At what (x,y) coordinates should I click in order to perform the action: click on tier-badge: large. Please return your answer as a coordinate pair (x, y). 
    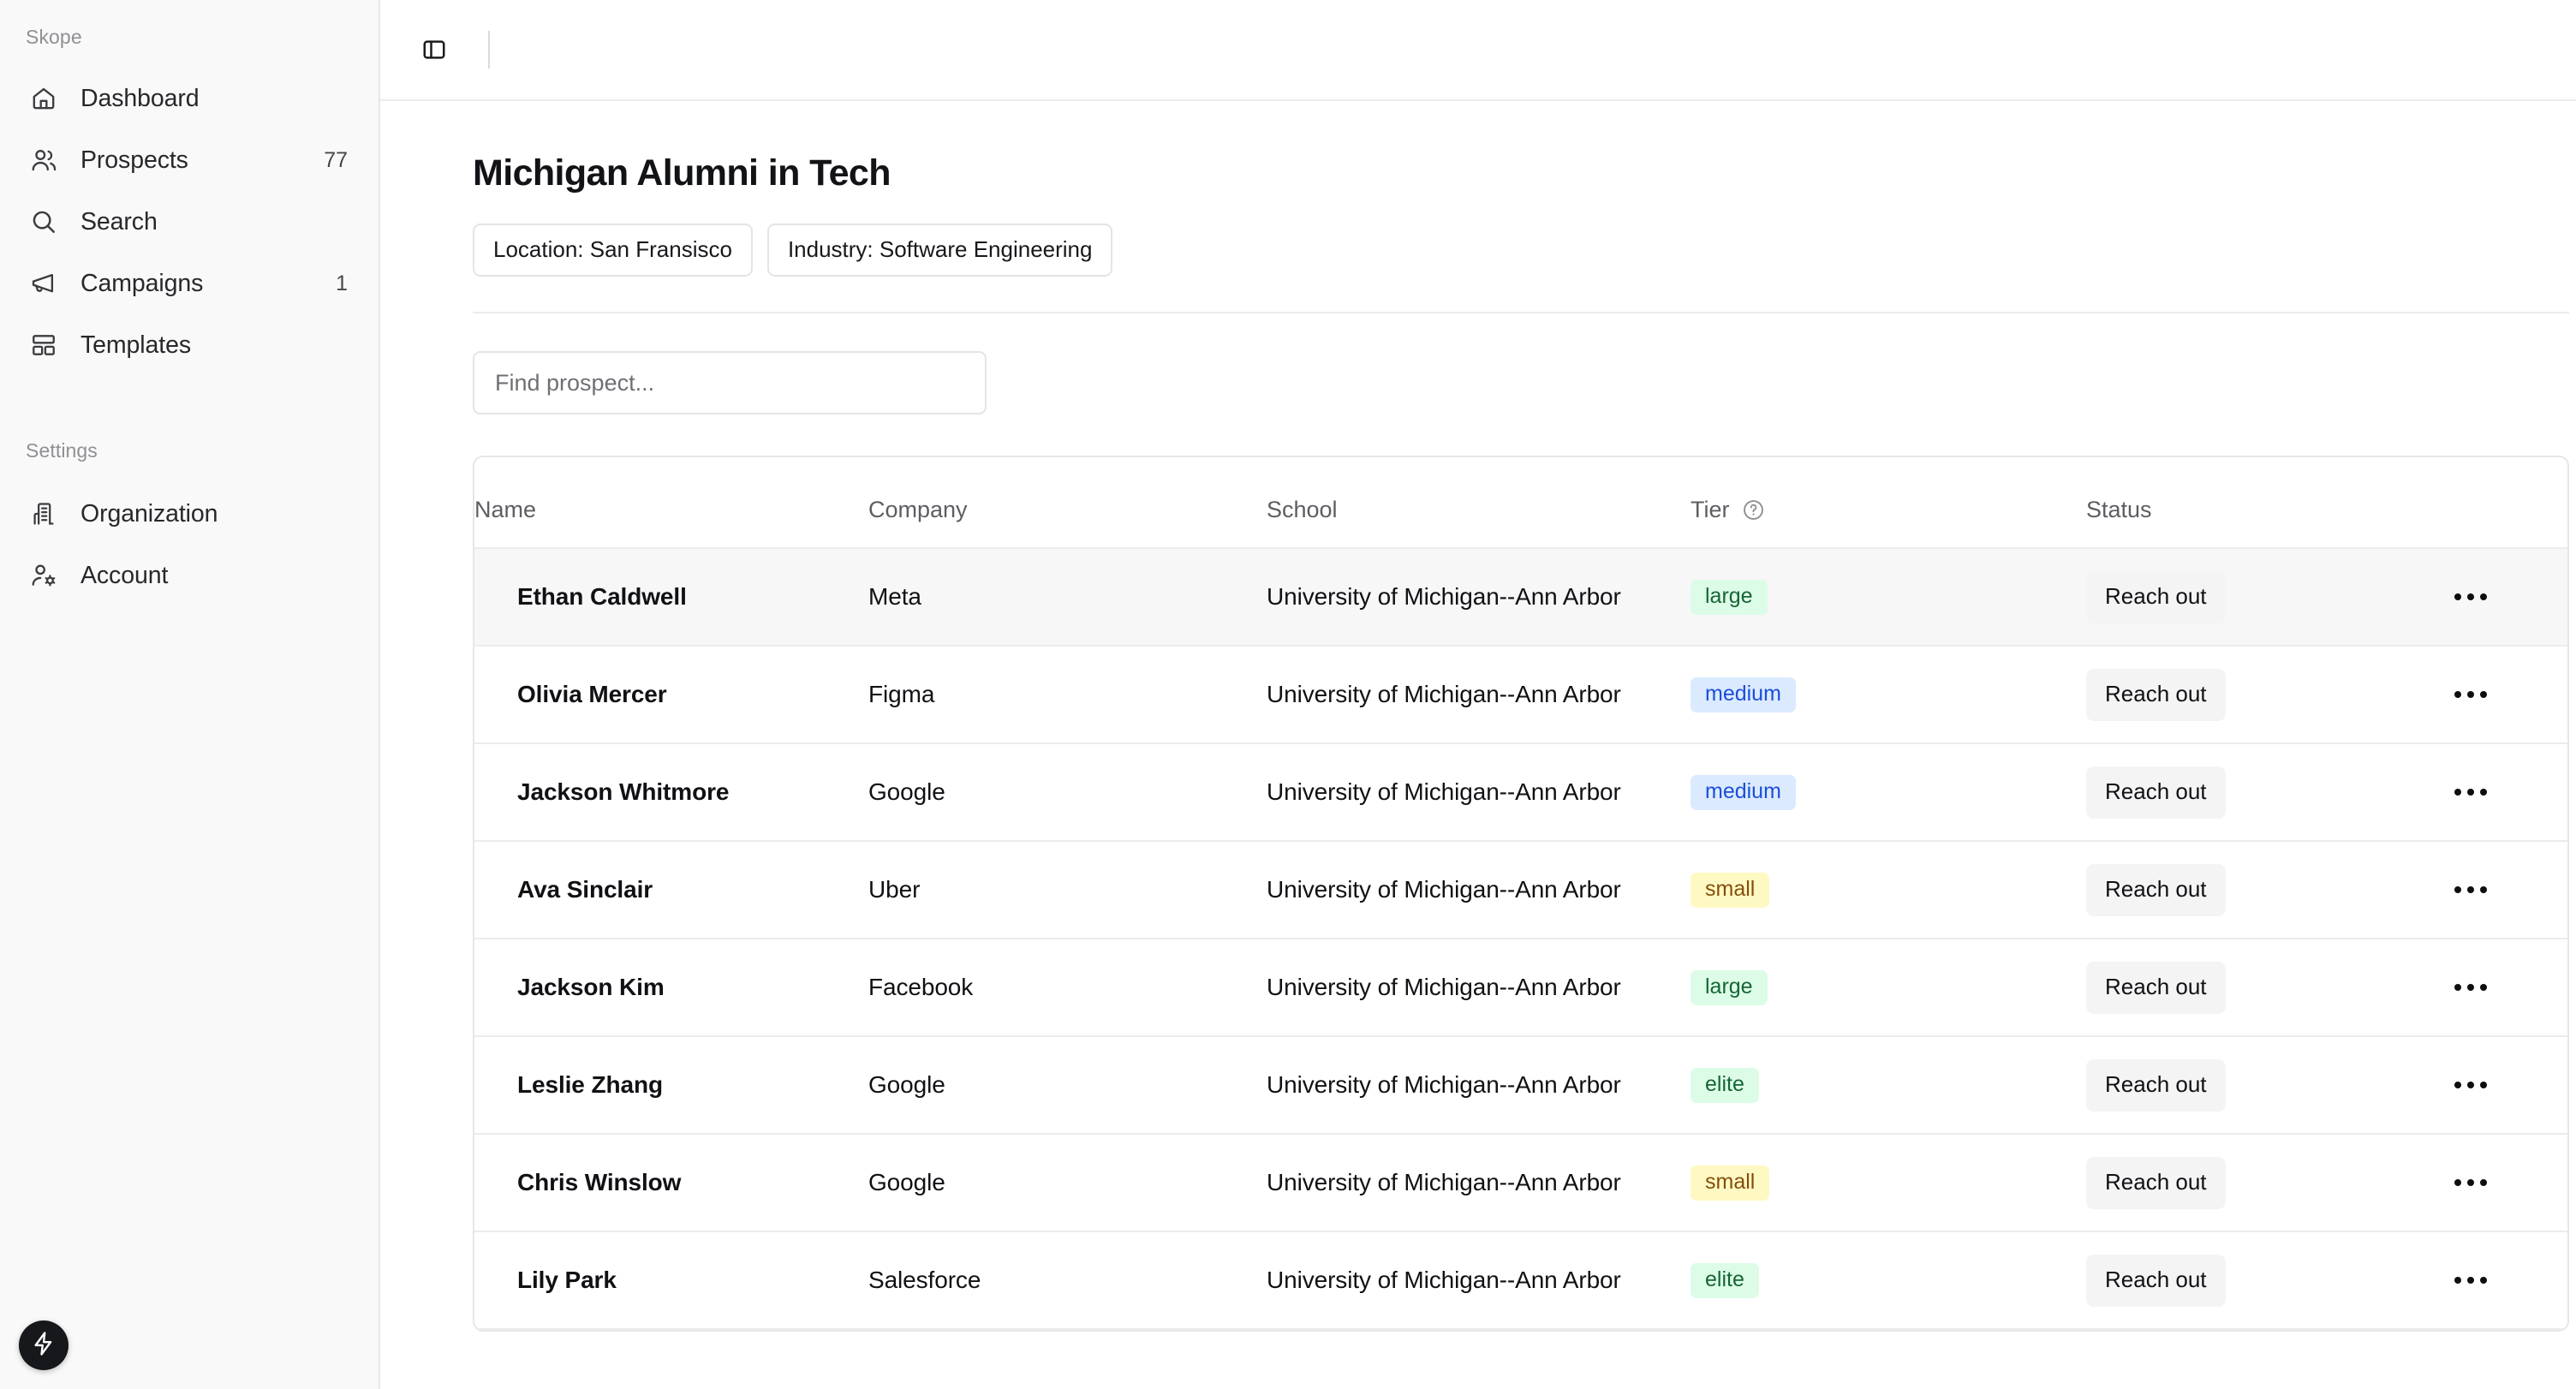
    Looking at the image, I should click on (1729, 987).